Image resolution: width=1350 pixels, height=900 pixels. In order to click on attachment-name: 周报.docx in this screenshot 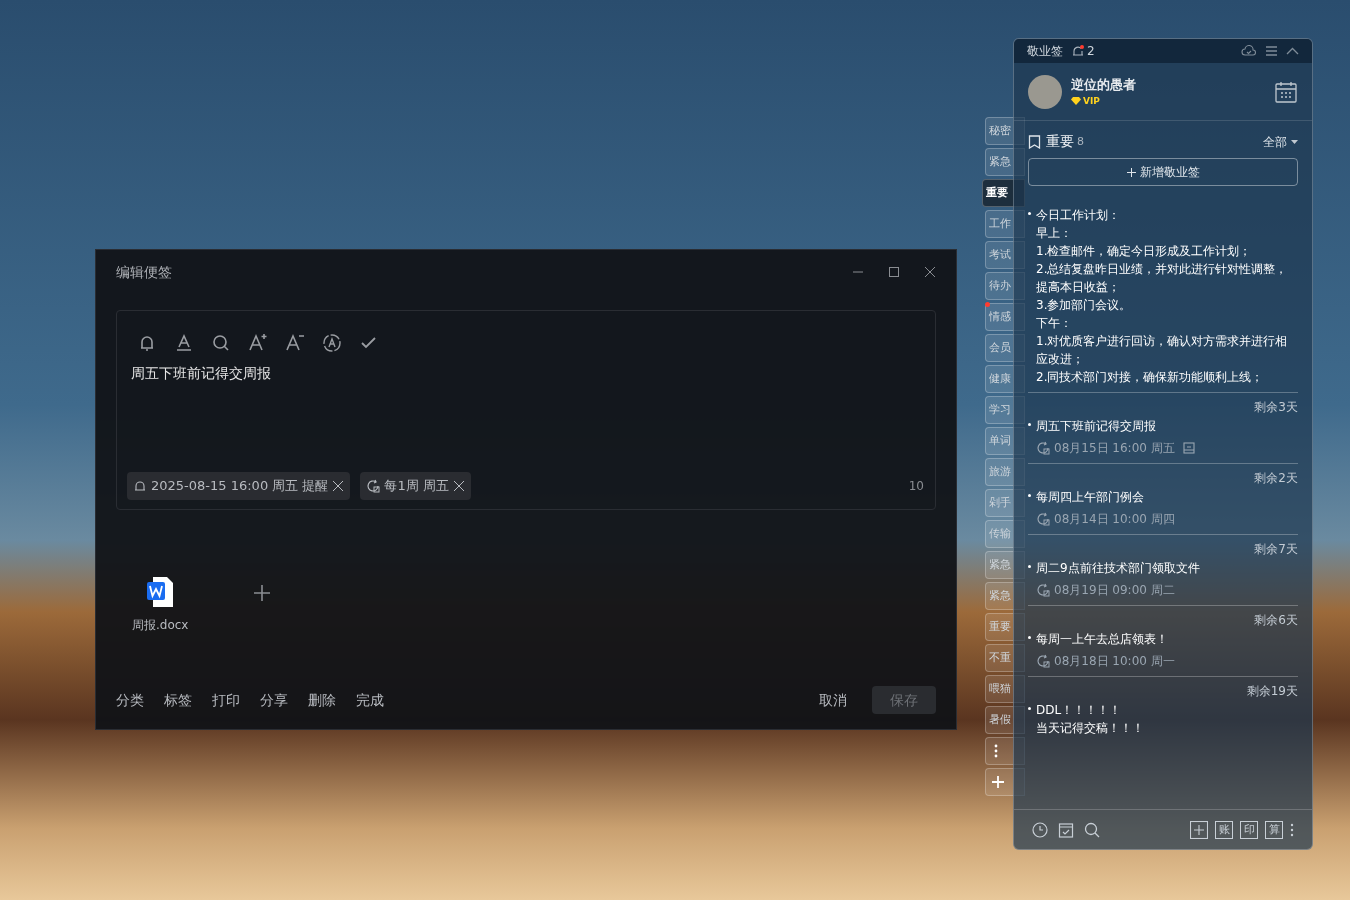, I will do `click(160, 625)`.